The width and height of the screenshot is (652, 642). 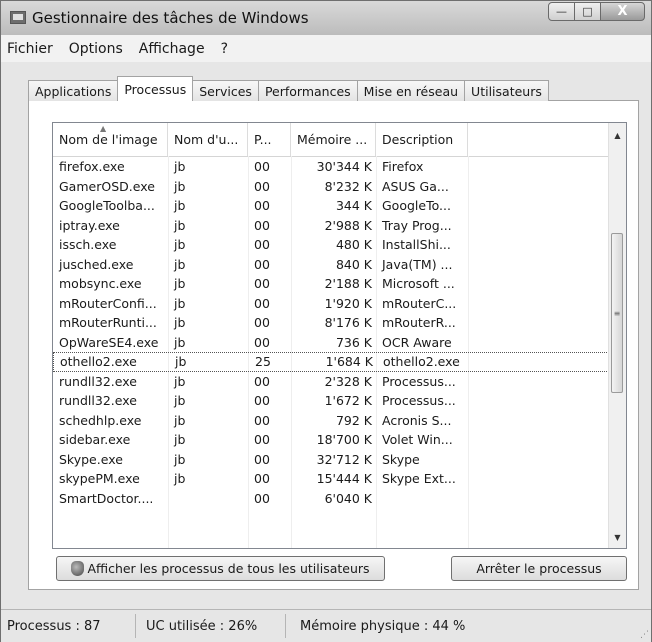 I want to click on cell-memory: 2'188 K, so click(x=348, y=284).